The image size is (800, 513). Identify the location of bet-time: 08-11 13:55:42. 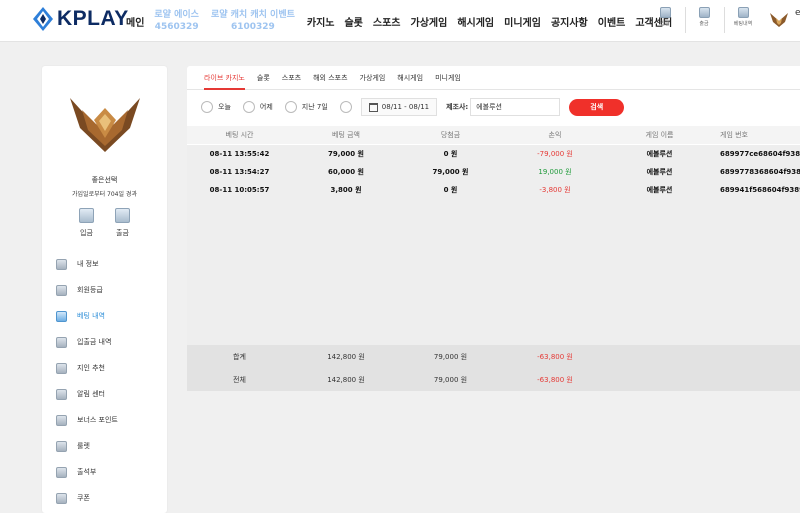
(239, 154).